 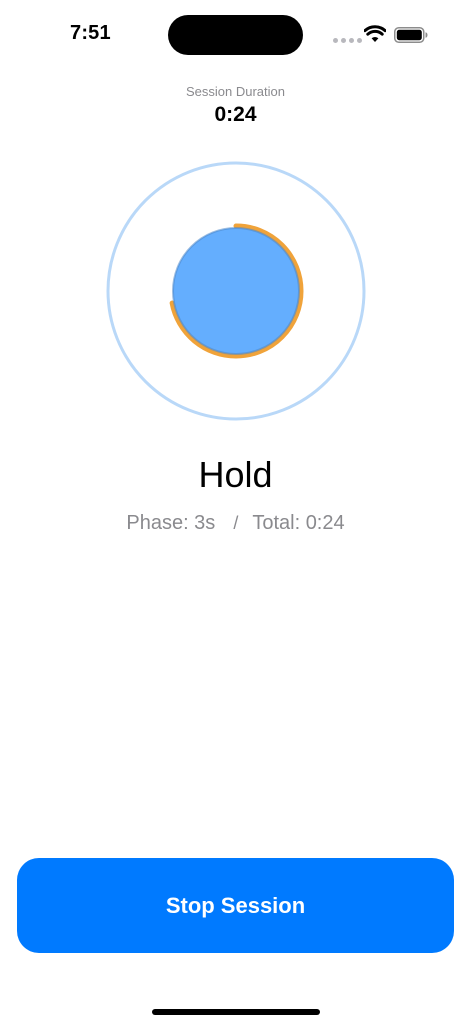 I want to click on stop-session-button: Stop Session, so click(x=235, y=905).